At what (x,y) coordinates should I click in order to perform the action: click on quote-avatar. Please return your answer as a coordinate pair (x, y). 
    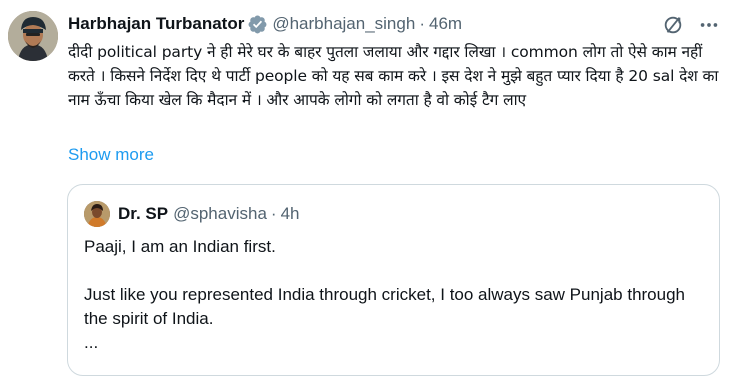
    Looking at the image, I should click on (97, 214).